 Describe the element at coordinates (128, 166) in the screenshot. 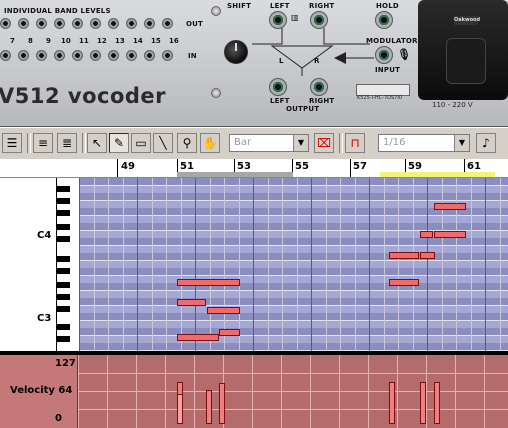

I see `bar-number: 49` at that location.